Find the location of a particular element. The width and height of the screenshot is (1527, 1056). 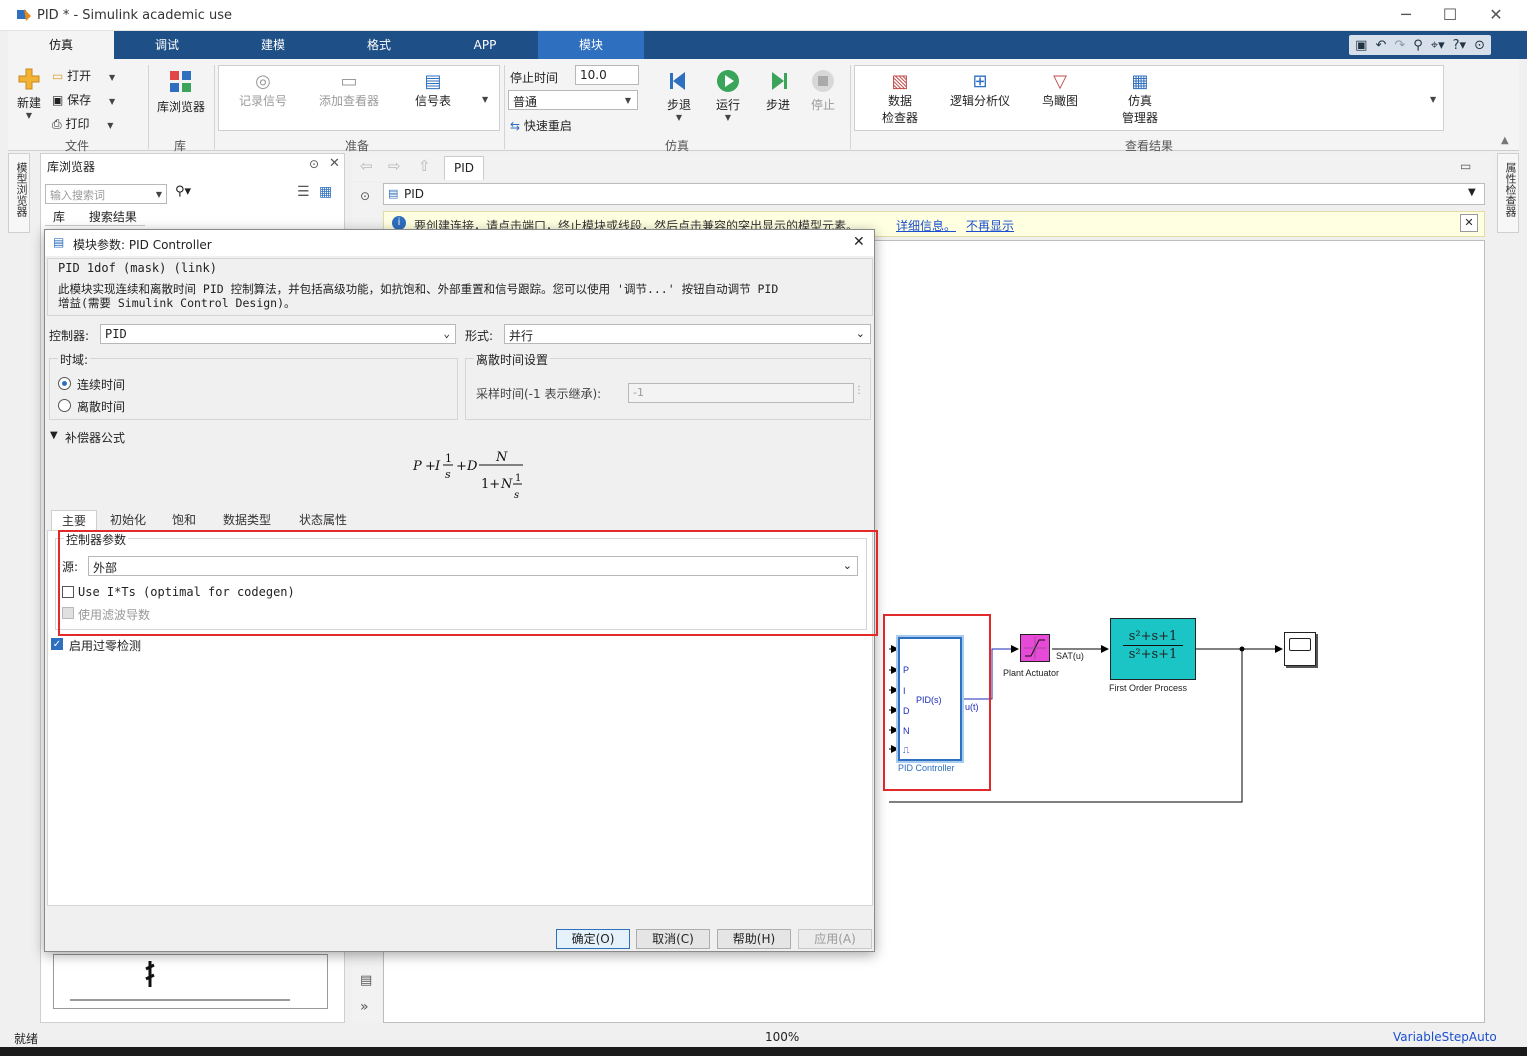

keyboard-icon: ▭ is located at coordinates (1465, 166).